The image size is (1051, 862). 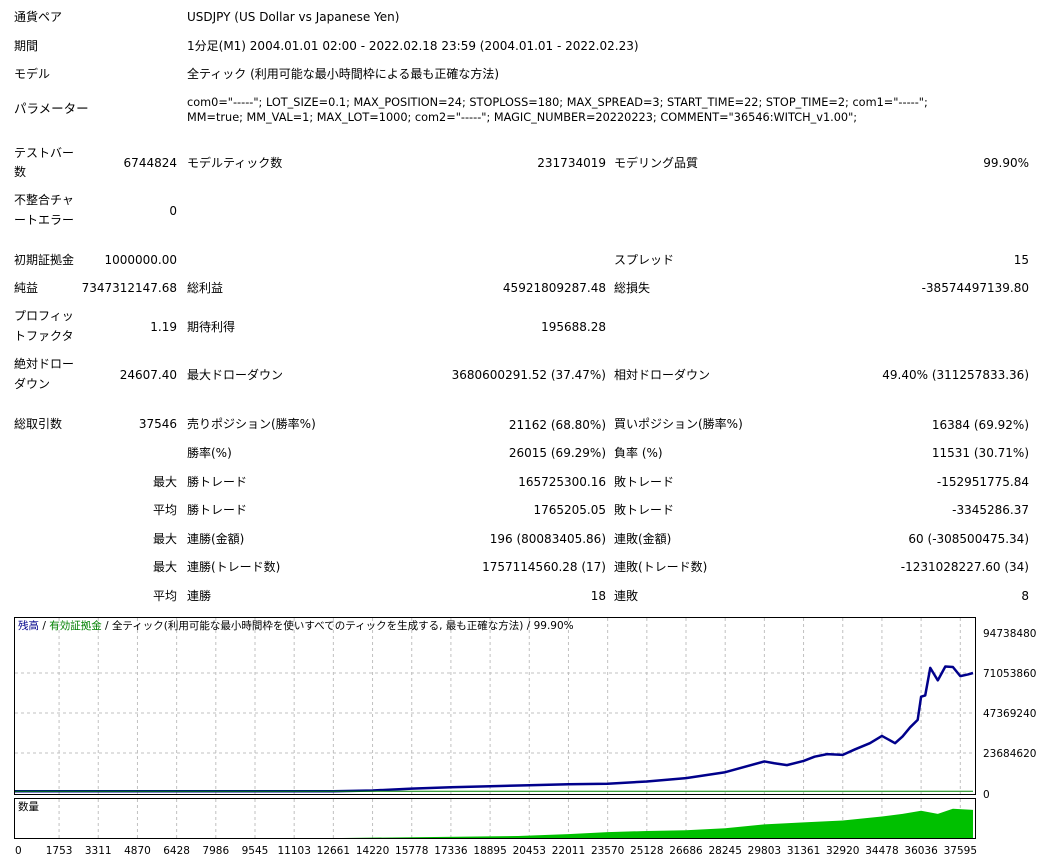 I want to click on max-label: 最大, so click(x=164, y=482).